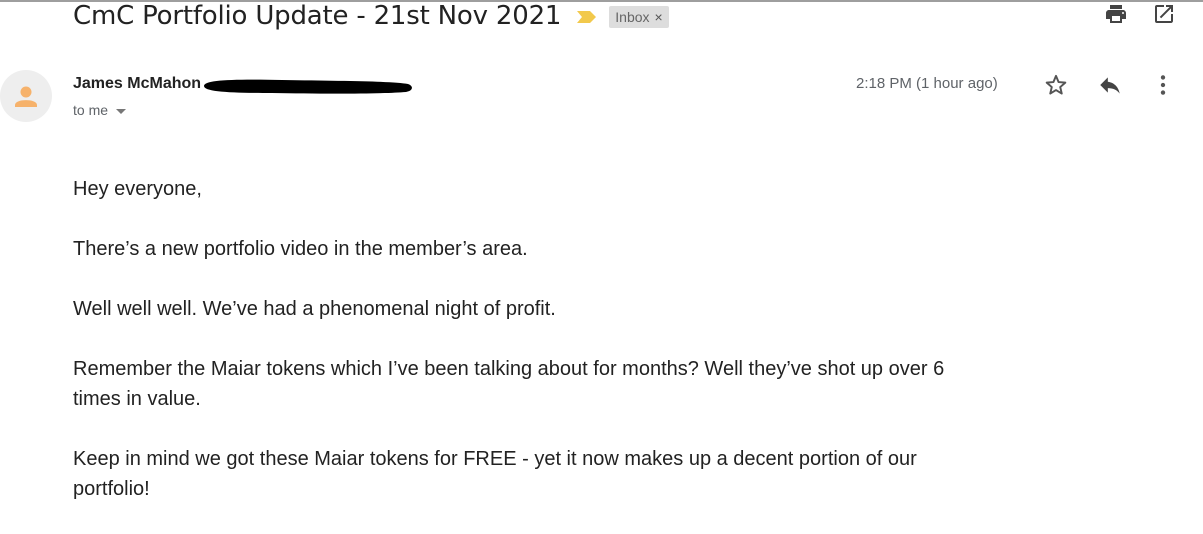  Describe the element at coordinates (317, 16) in the screenshot. I see `email-subject: CmC Portfolio Update - 21st Nov 2021` at that location.